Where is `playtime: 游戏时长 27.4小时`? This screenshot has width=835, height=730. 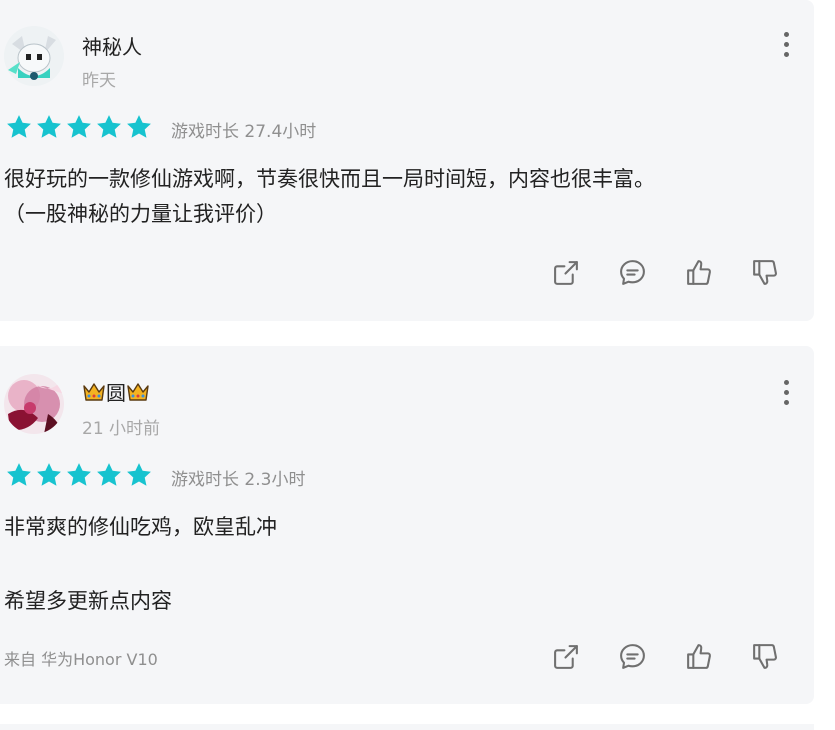
playtime: 游戏时长 27.4小时 is located at coordinates (244, 132).